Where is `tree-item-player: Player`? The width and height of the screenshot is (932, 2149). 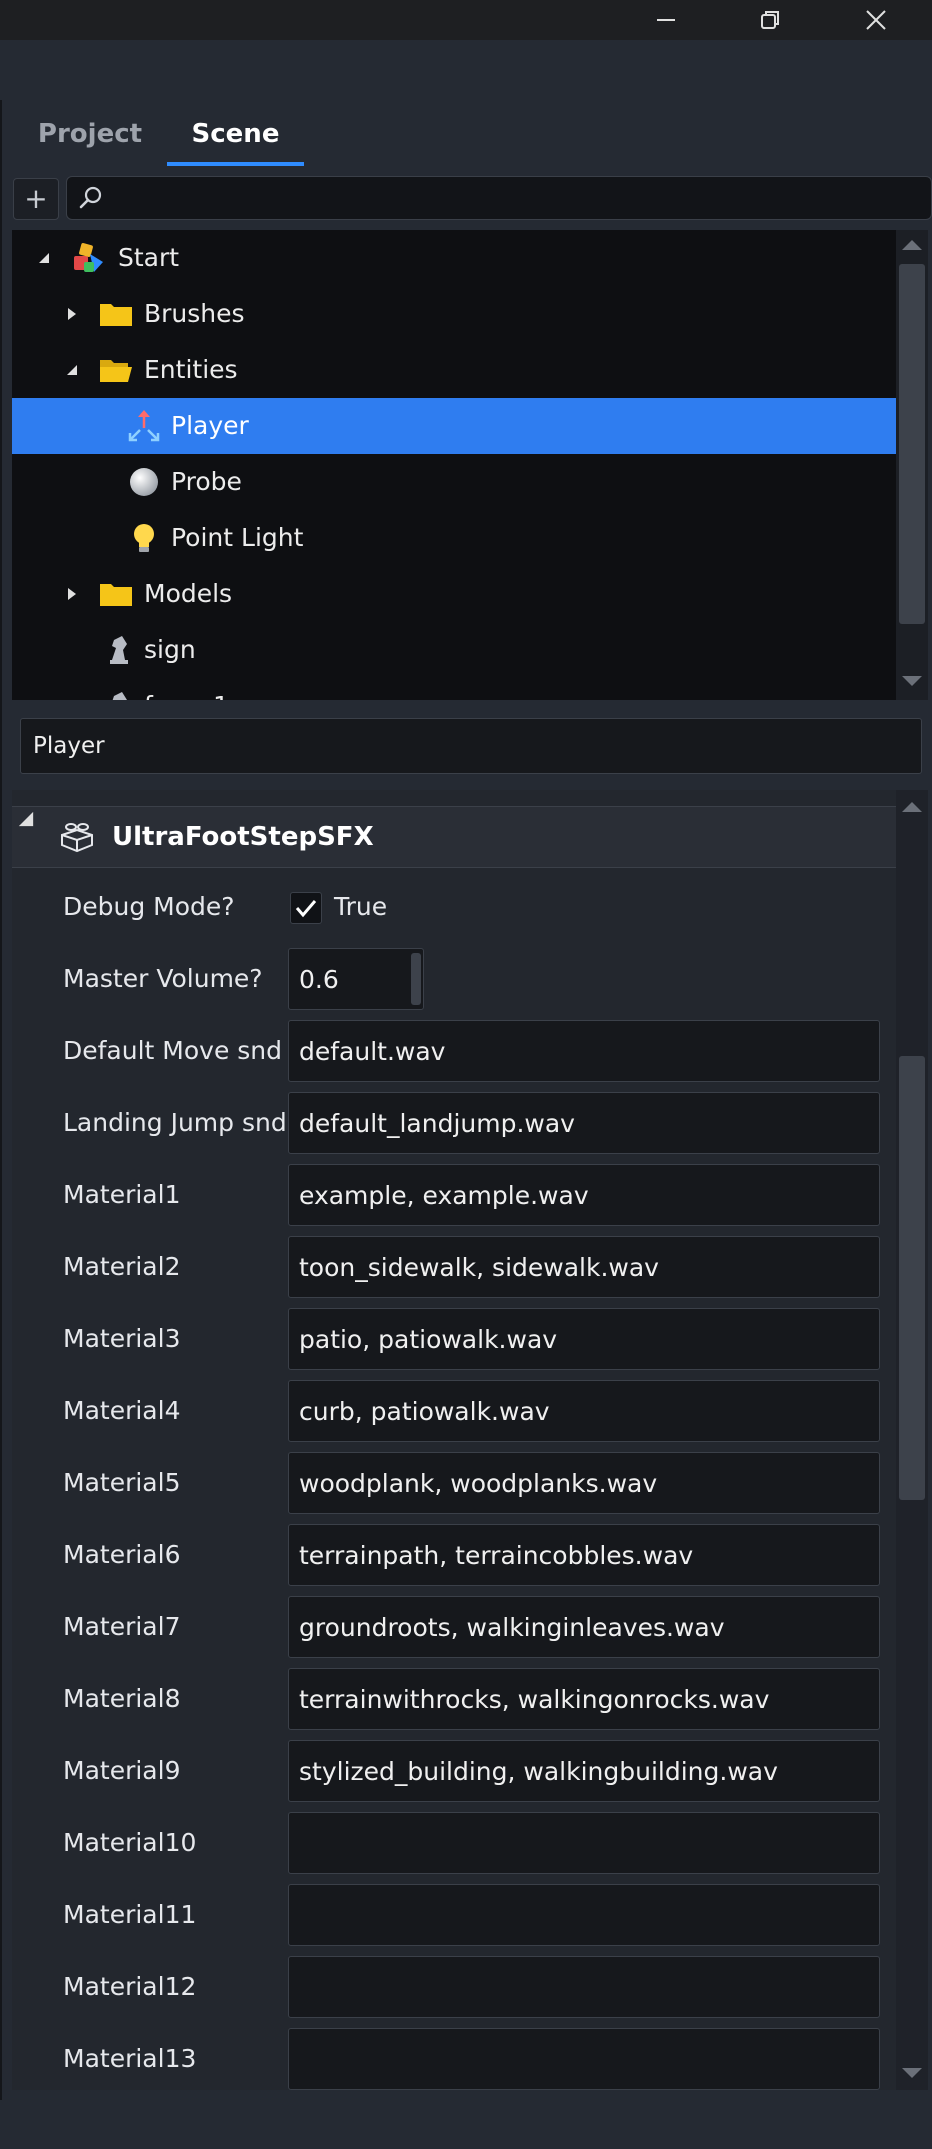
tree-item-player: Player is located at coordinates (454, 426).